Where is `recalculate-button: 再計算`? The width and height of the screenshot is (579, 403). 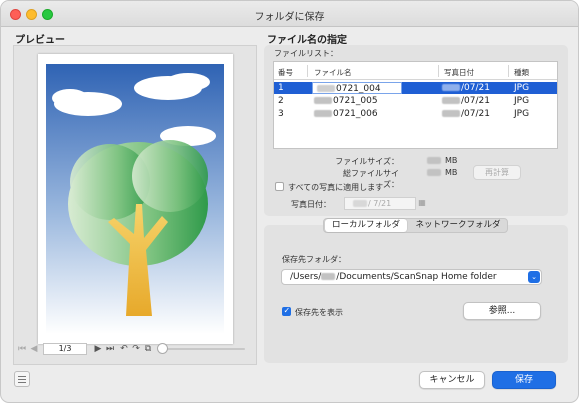
recalculate-button: 再計算 is located at coordinates (497, 172).